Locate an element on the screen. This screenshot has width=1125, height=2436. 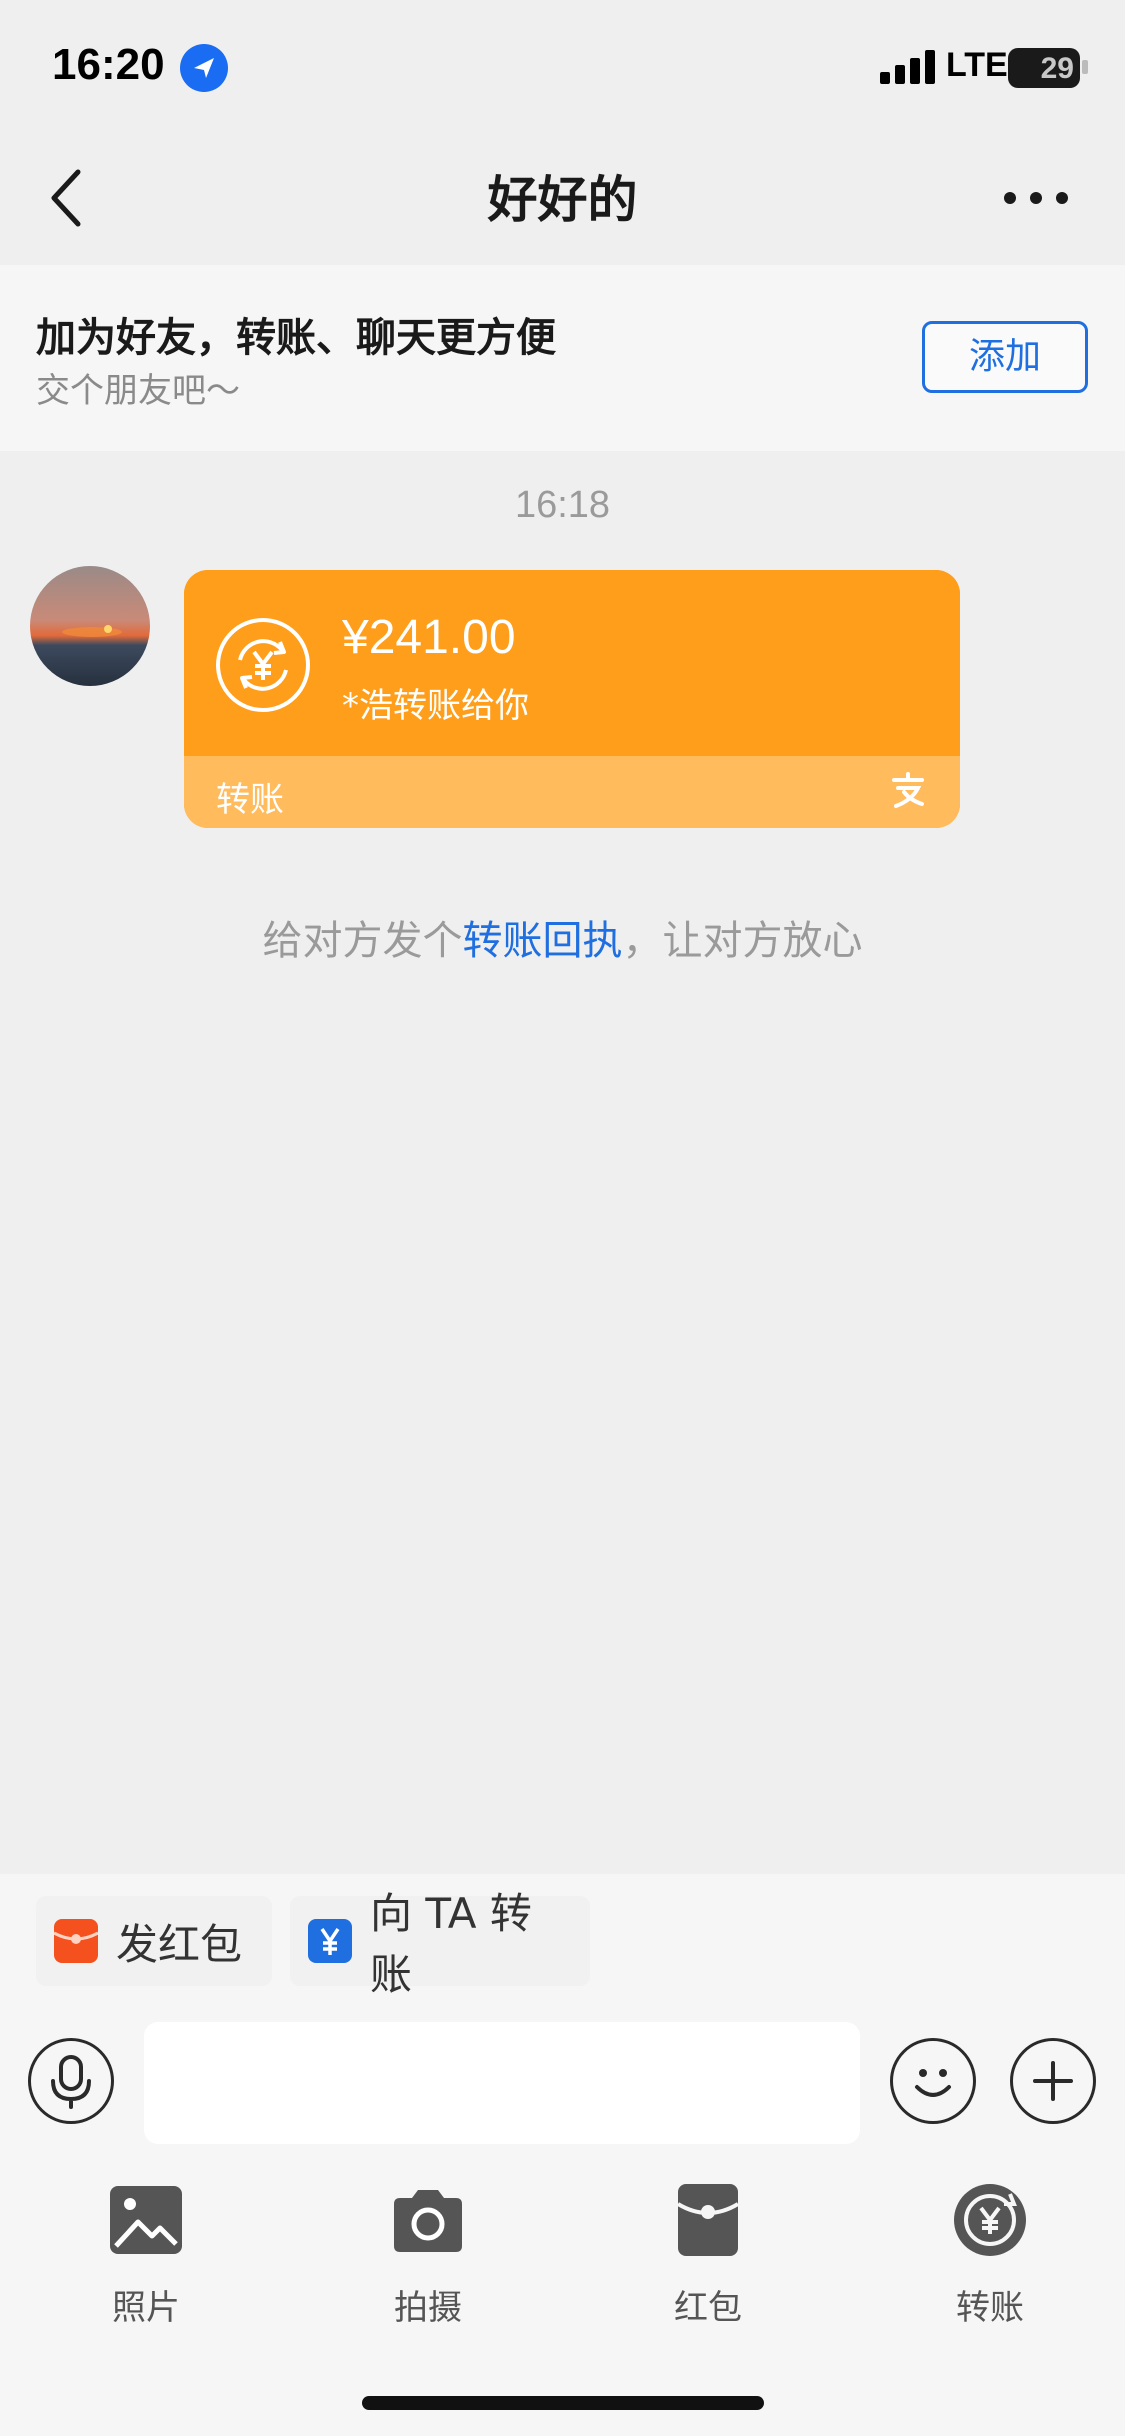
chip-label: 向 TA 转账 is located at coordinates (451, 1944).